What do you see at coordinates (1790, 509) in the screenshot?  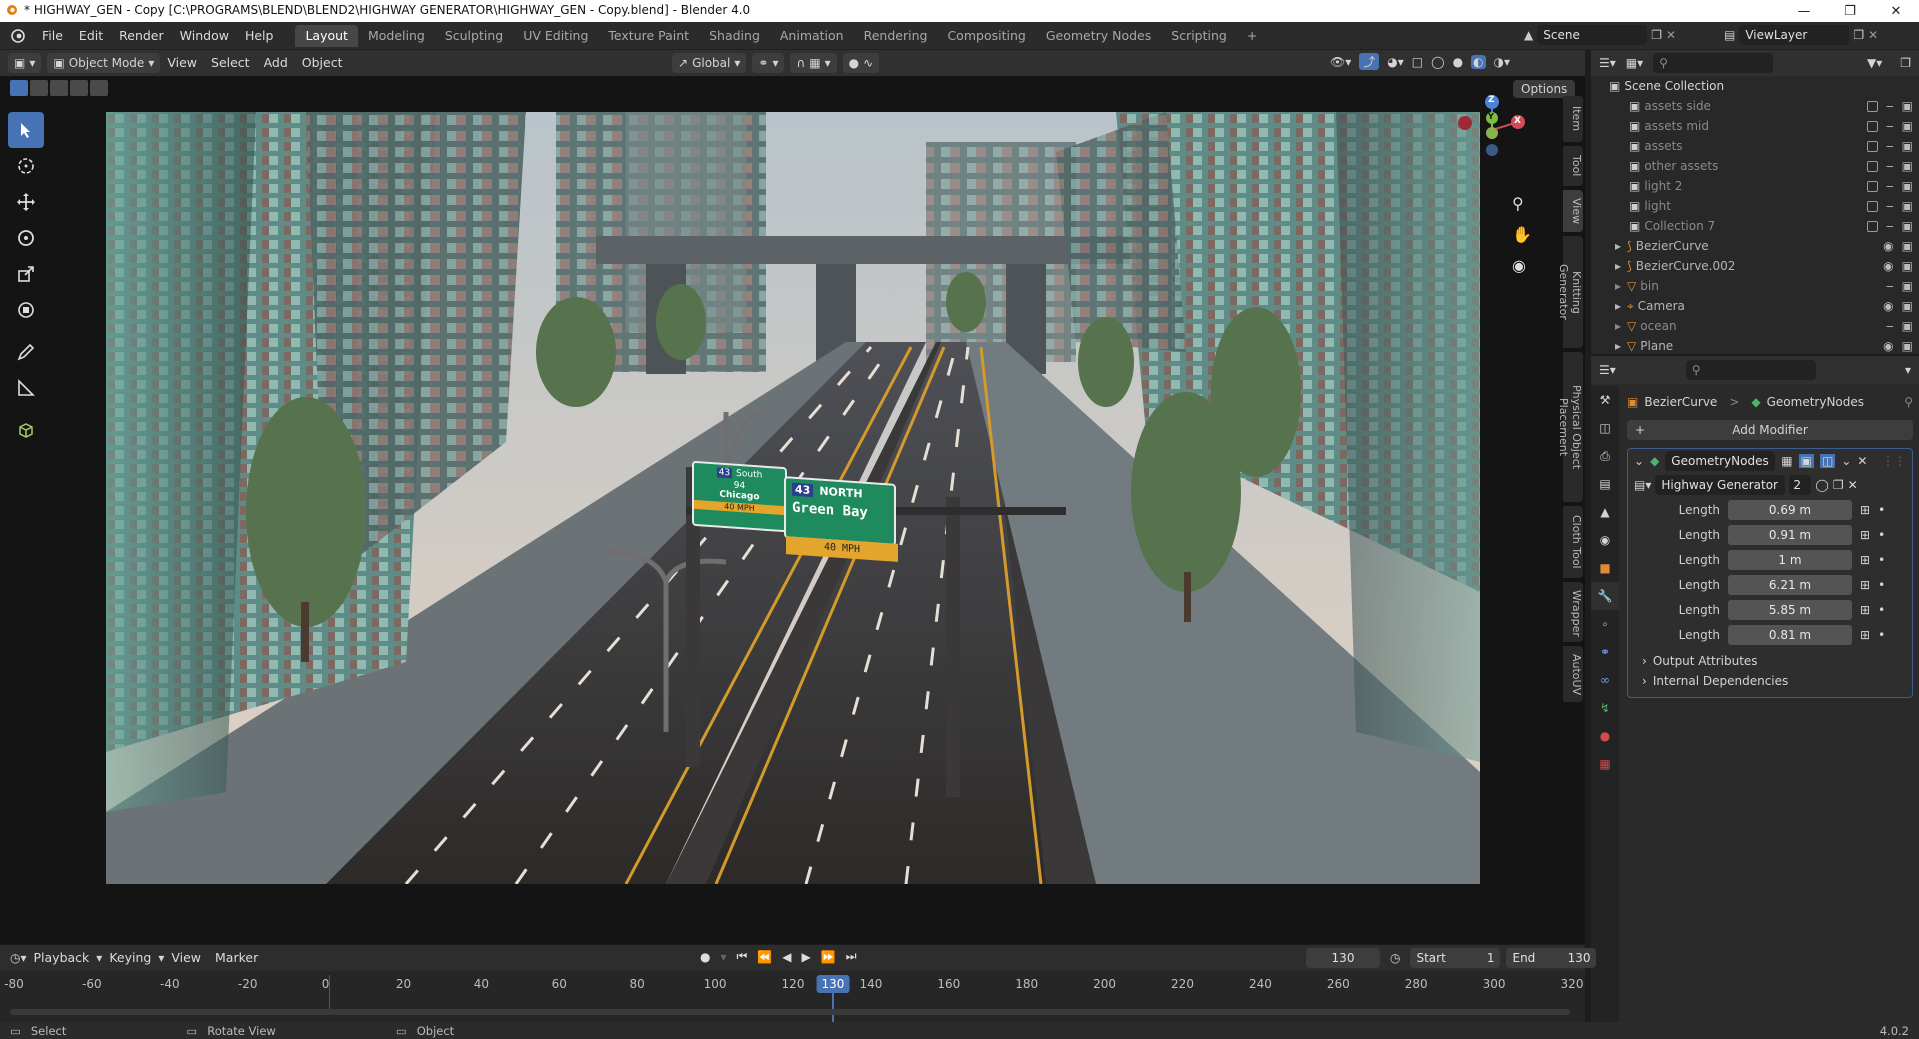 I see `param-value-field: 0.69 m` at bounding box center [1790, 509].